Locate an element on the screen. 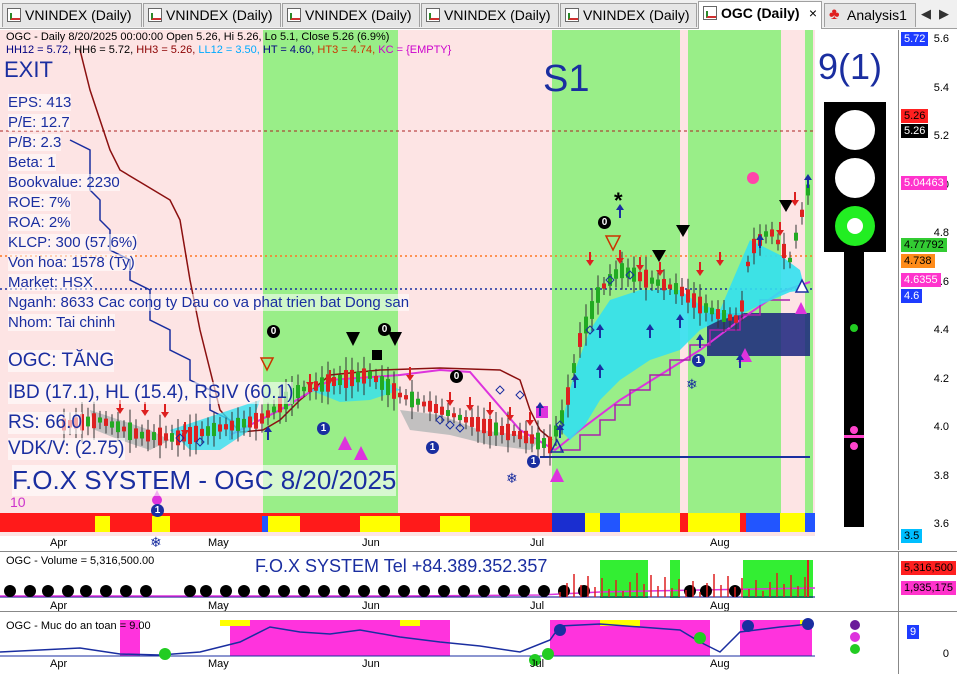  safety-tick-zero: 0 is located at coordinates (945, 654).